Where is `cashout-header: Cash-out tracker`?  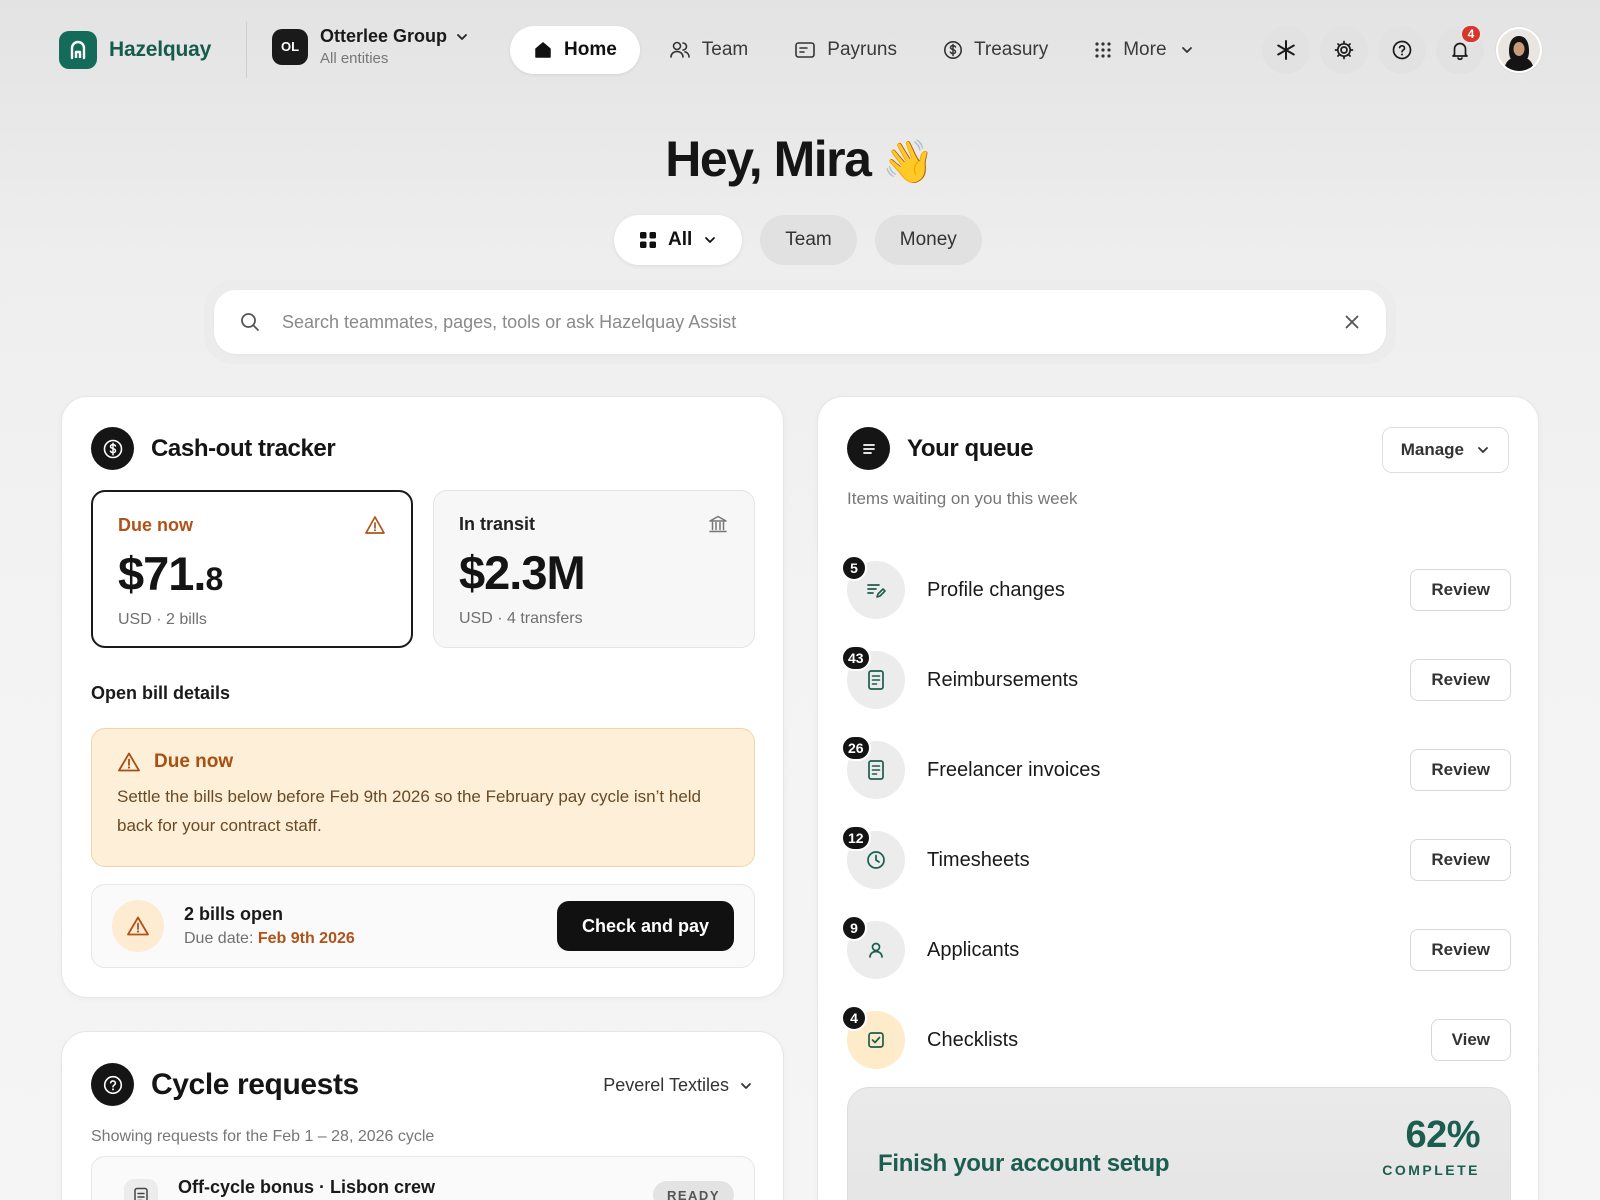 cashout-header: Cash-out tracker is located at coordinates (213, 448).